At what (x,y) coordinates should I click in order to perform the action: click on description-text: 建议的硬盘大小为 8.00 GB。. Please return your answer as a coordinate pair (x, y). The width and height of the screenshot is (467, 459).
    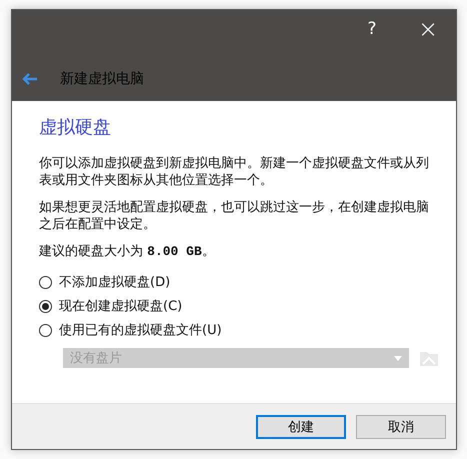
    Looking at the image, I should click on (127, 251).